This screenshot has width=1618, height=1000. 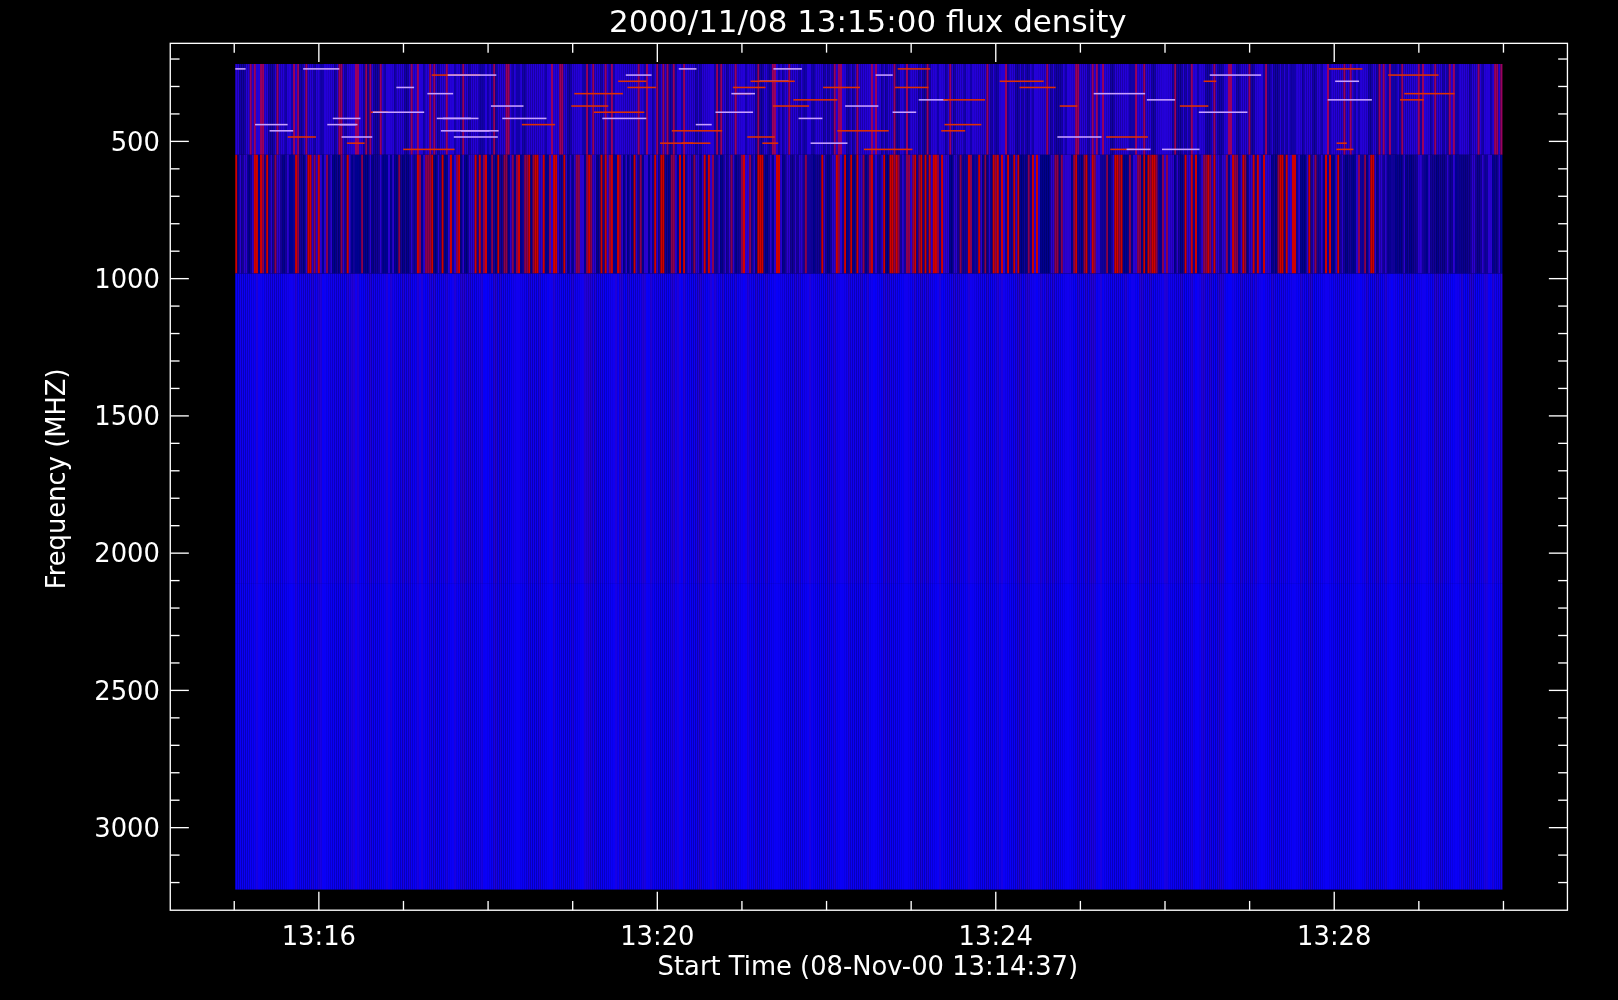 I want to click on y-tick-label: 2500, so click(x=127, y=690).